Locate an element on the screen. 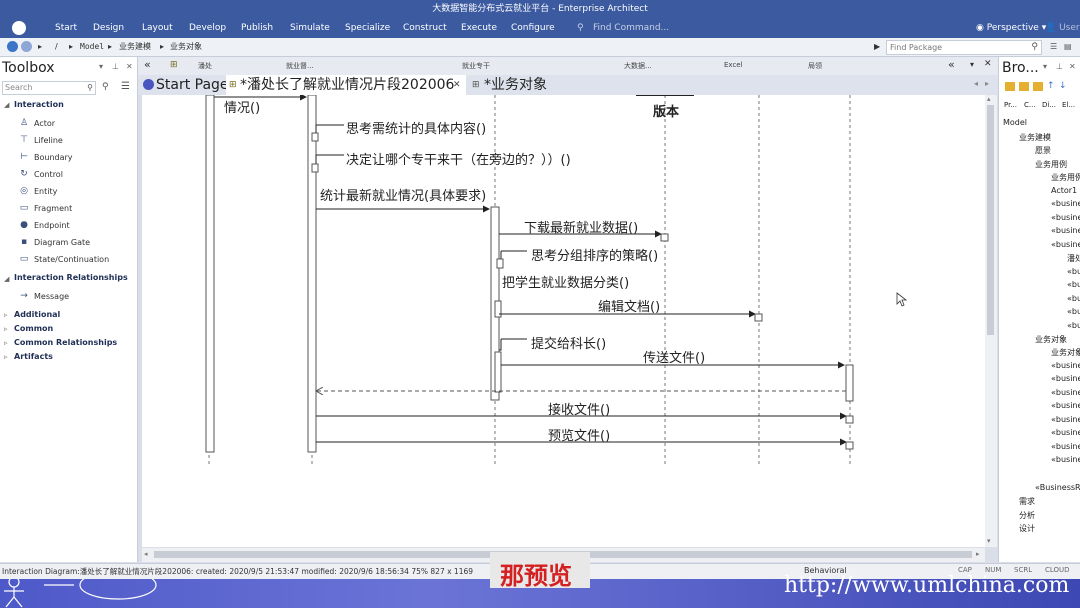 The width and height of the screenshot is (1080, 608). scroll-up-icon: ▴ is located at coordinates (989, 99).